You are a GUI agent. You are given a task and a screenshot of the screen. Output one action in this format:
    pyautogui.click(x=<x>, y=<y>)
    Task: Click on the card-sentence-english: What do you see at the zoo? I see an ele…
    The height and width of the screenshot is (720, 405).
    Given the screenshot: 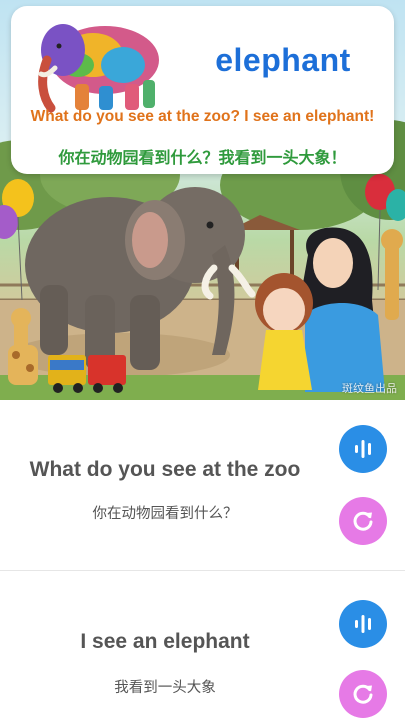 What is the action you would take?
    pyautogui.click(x=202, y=116)
    